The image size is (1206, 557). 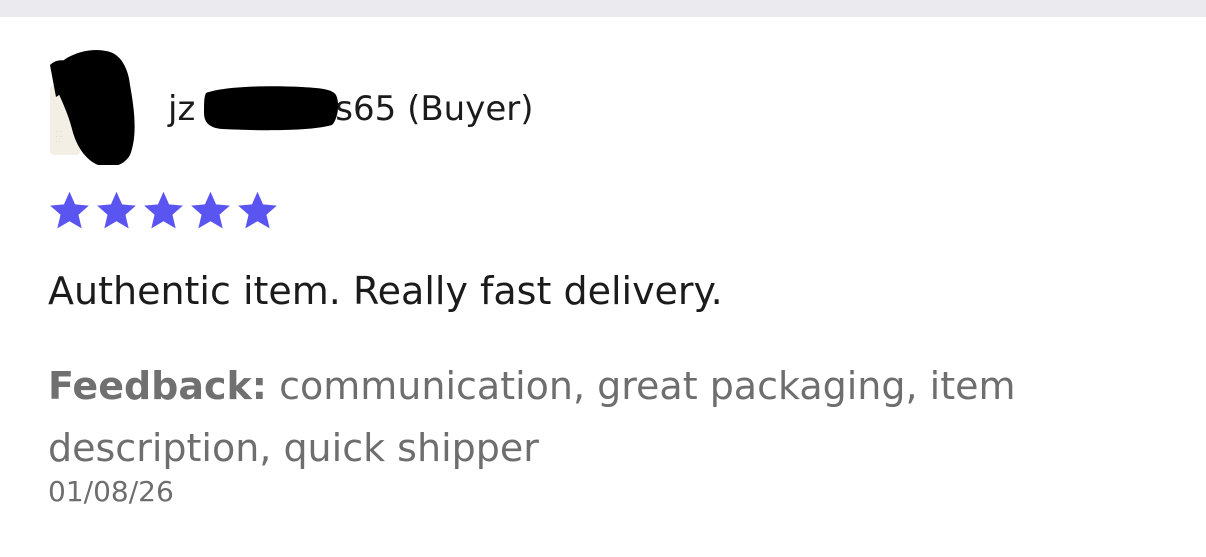 What do you see at coordinates (603, 8) in the screenshot?
I see `top-divider-band` at bounding box center [603, 8].